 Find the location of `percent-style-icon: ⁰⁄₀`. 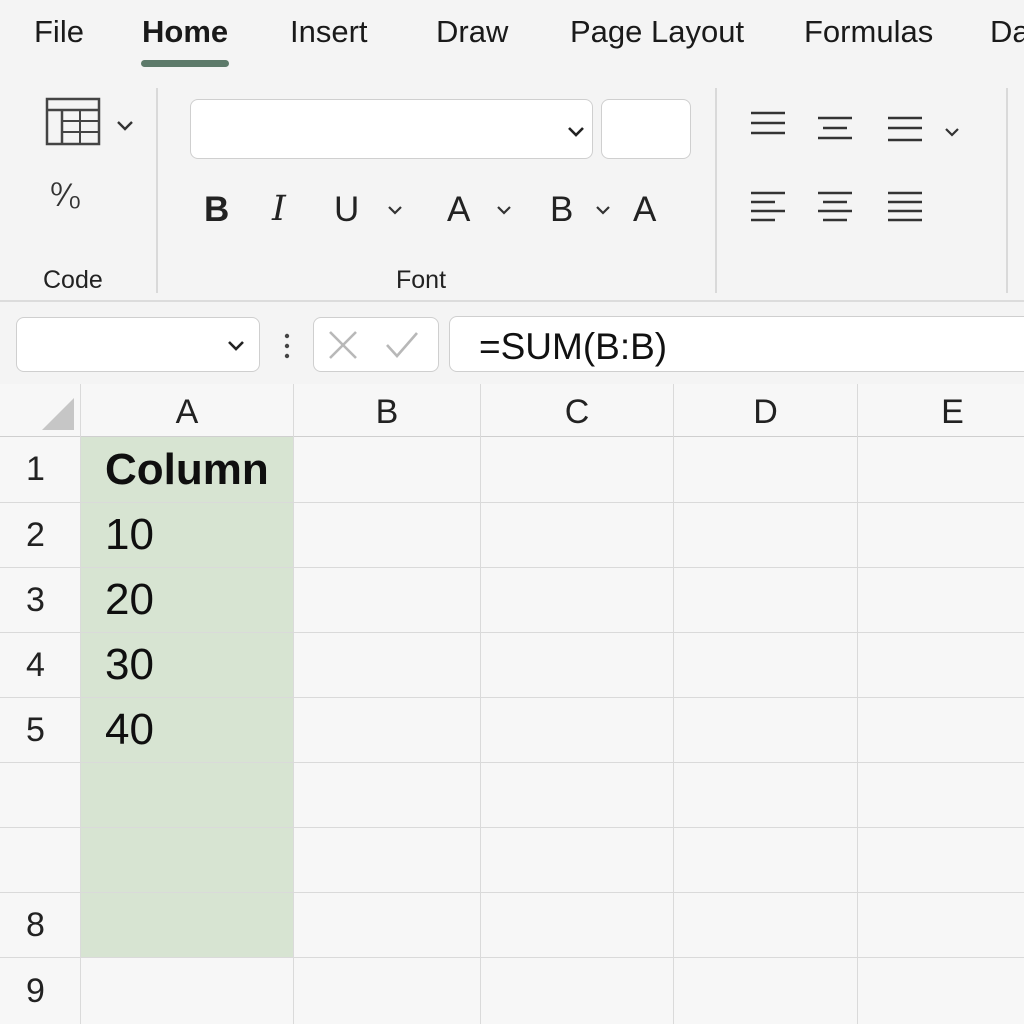

percent-style-icon: ⁰⁄₀ is located at coordinates (75, 200).